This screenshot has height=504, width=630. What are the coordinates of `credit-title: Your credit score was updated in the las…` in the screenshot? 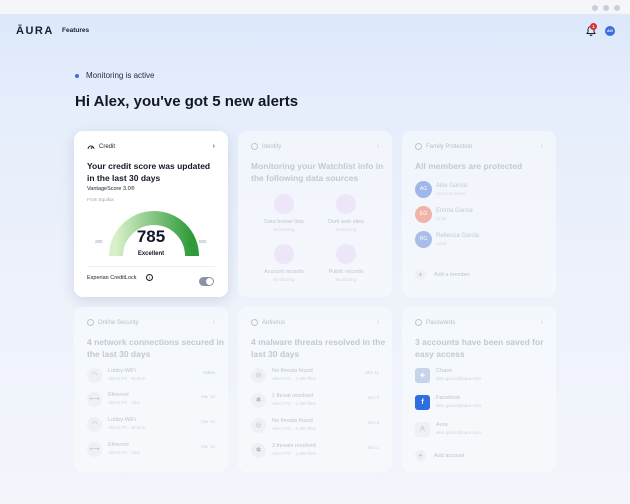 It's located at (149, 172).